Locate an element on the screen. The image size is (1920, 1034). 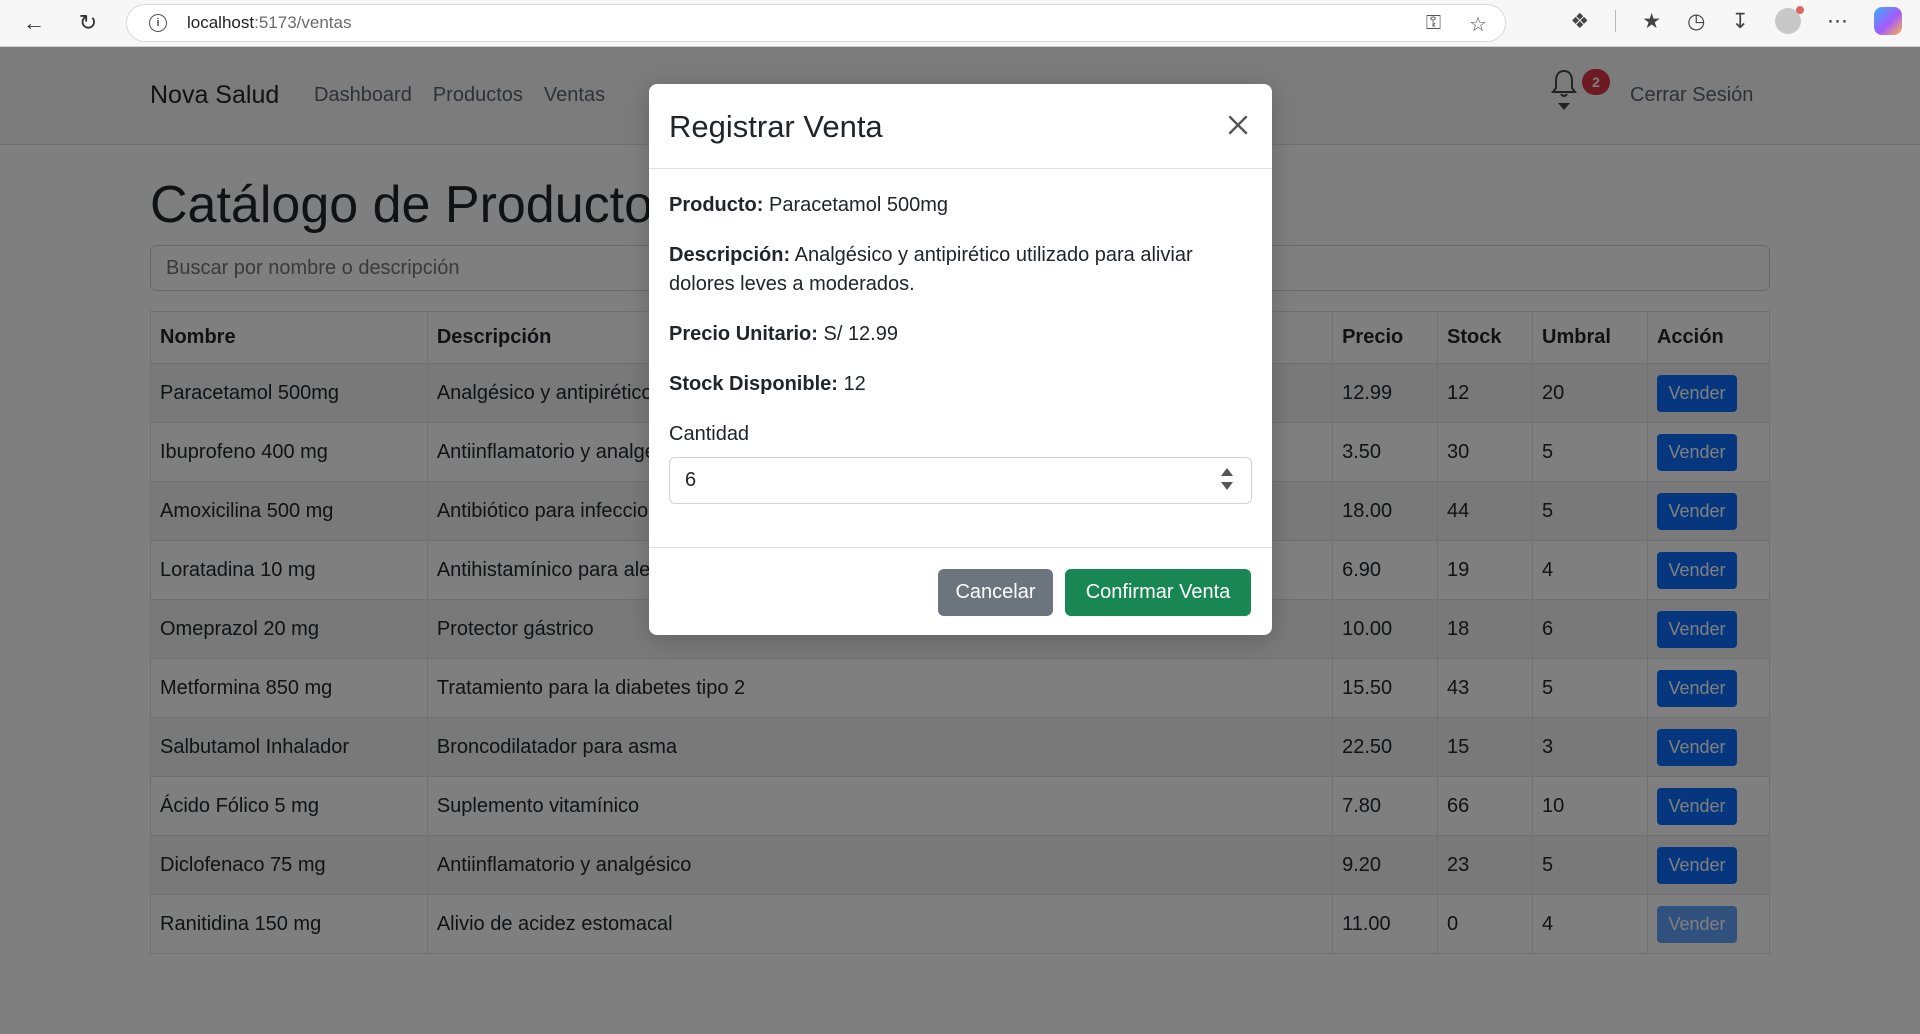
address-bar: i localhost:5173/ventas ⚿ ☆ is located at coordinates (816, 23).